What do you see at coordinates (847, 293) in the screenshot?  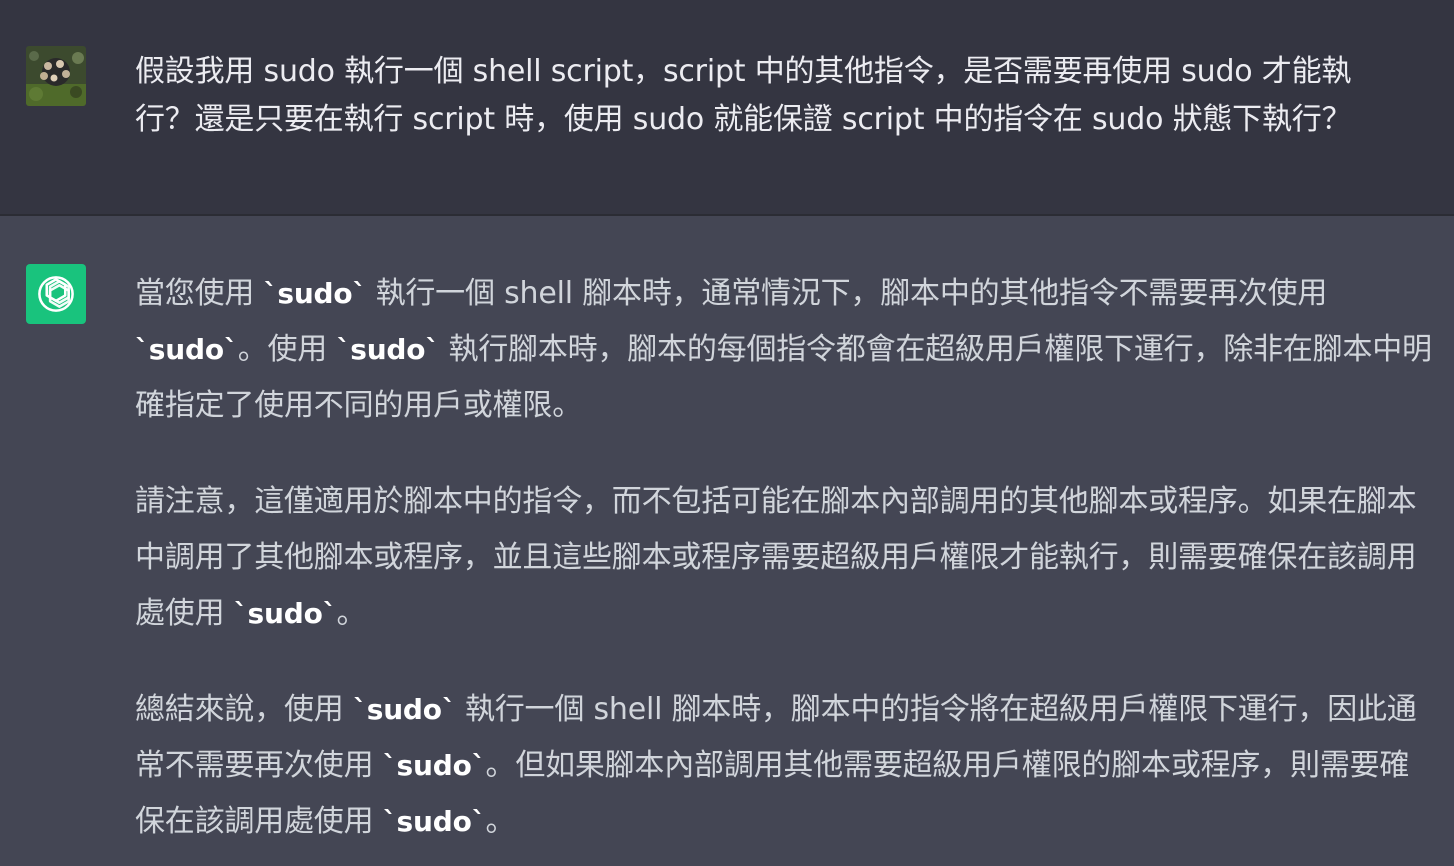 I see `paragraph-text: 執行一個 shell 腳本時，通常情況下，腳本中的其他指令不需要再次使用` at bounding box center [847, 293].